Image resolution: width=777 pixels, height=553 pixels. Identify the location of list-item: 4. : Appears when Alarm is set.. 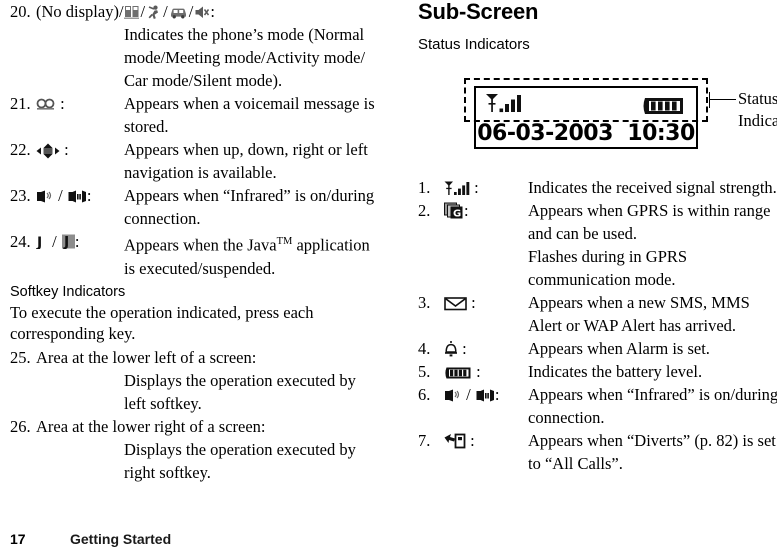
(597, 348).